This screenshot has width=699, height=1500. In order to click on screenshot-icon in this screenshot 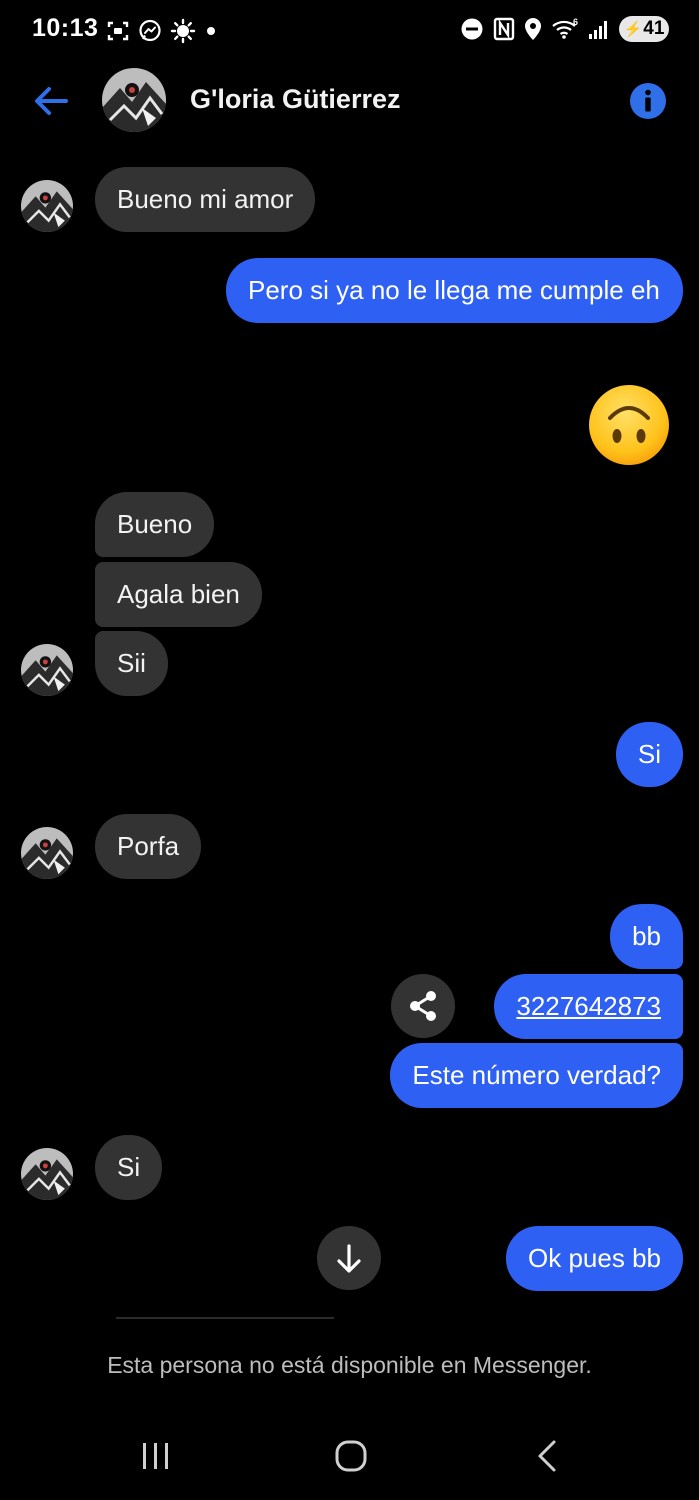, I will do `click(118, 31)`.